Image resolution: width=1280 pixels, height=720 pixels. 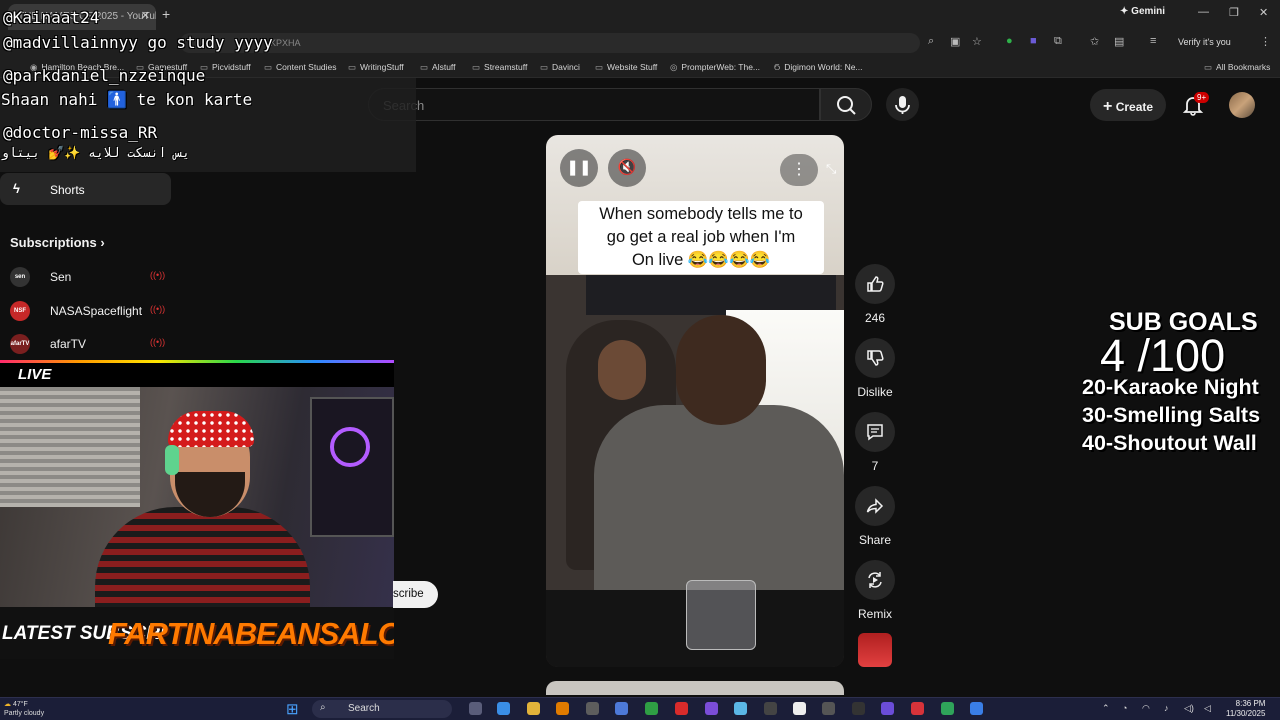 I want to click on search-button, so click(x=846, y=104).